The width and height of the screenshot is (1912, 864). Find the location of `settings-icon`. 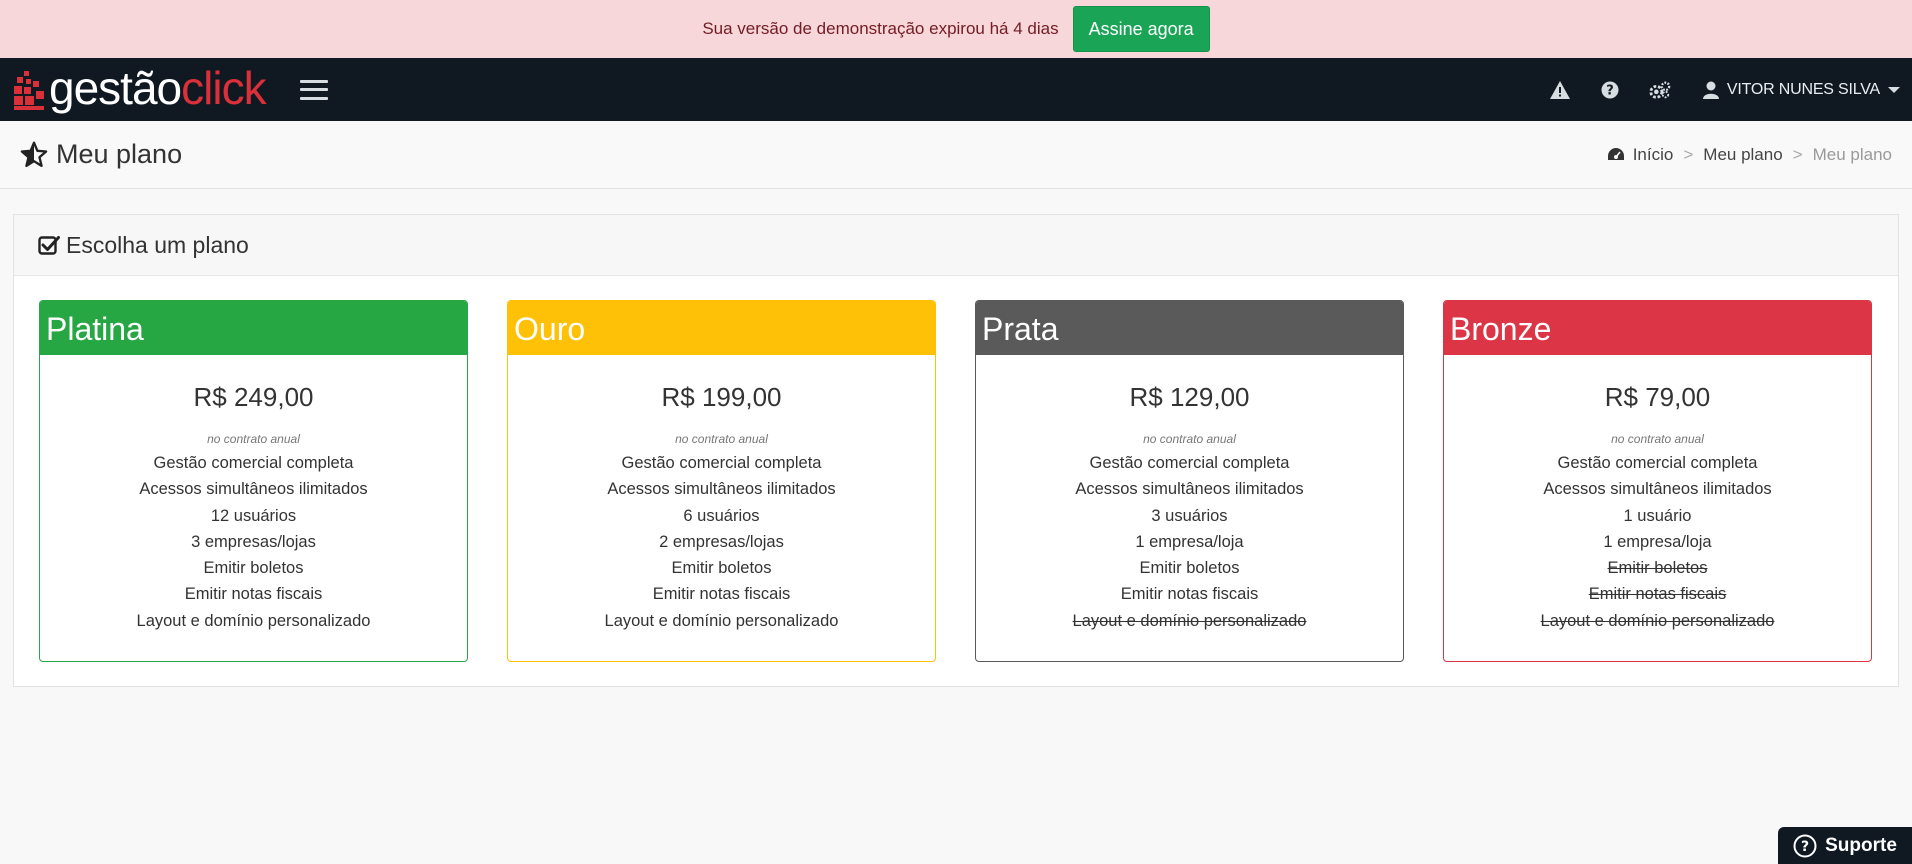

settings-icon is located at coordinates (1660, 90).